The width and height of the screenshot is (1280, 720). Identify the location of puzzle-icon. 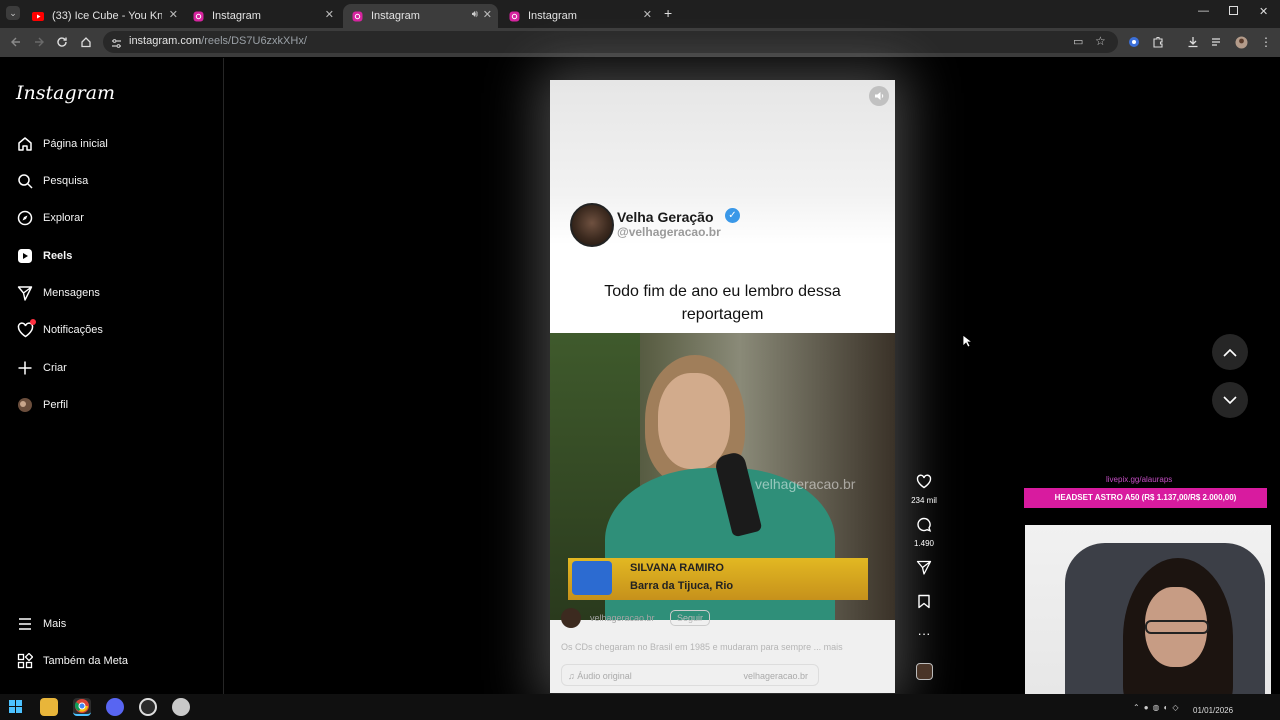
(1158, 42).